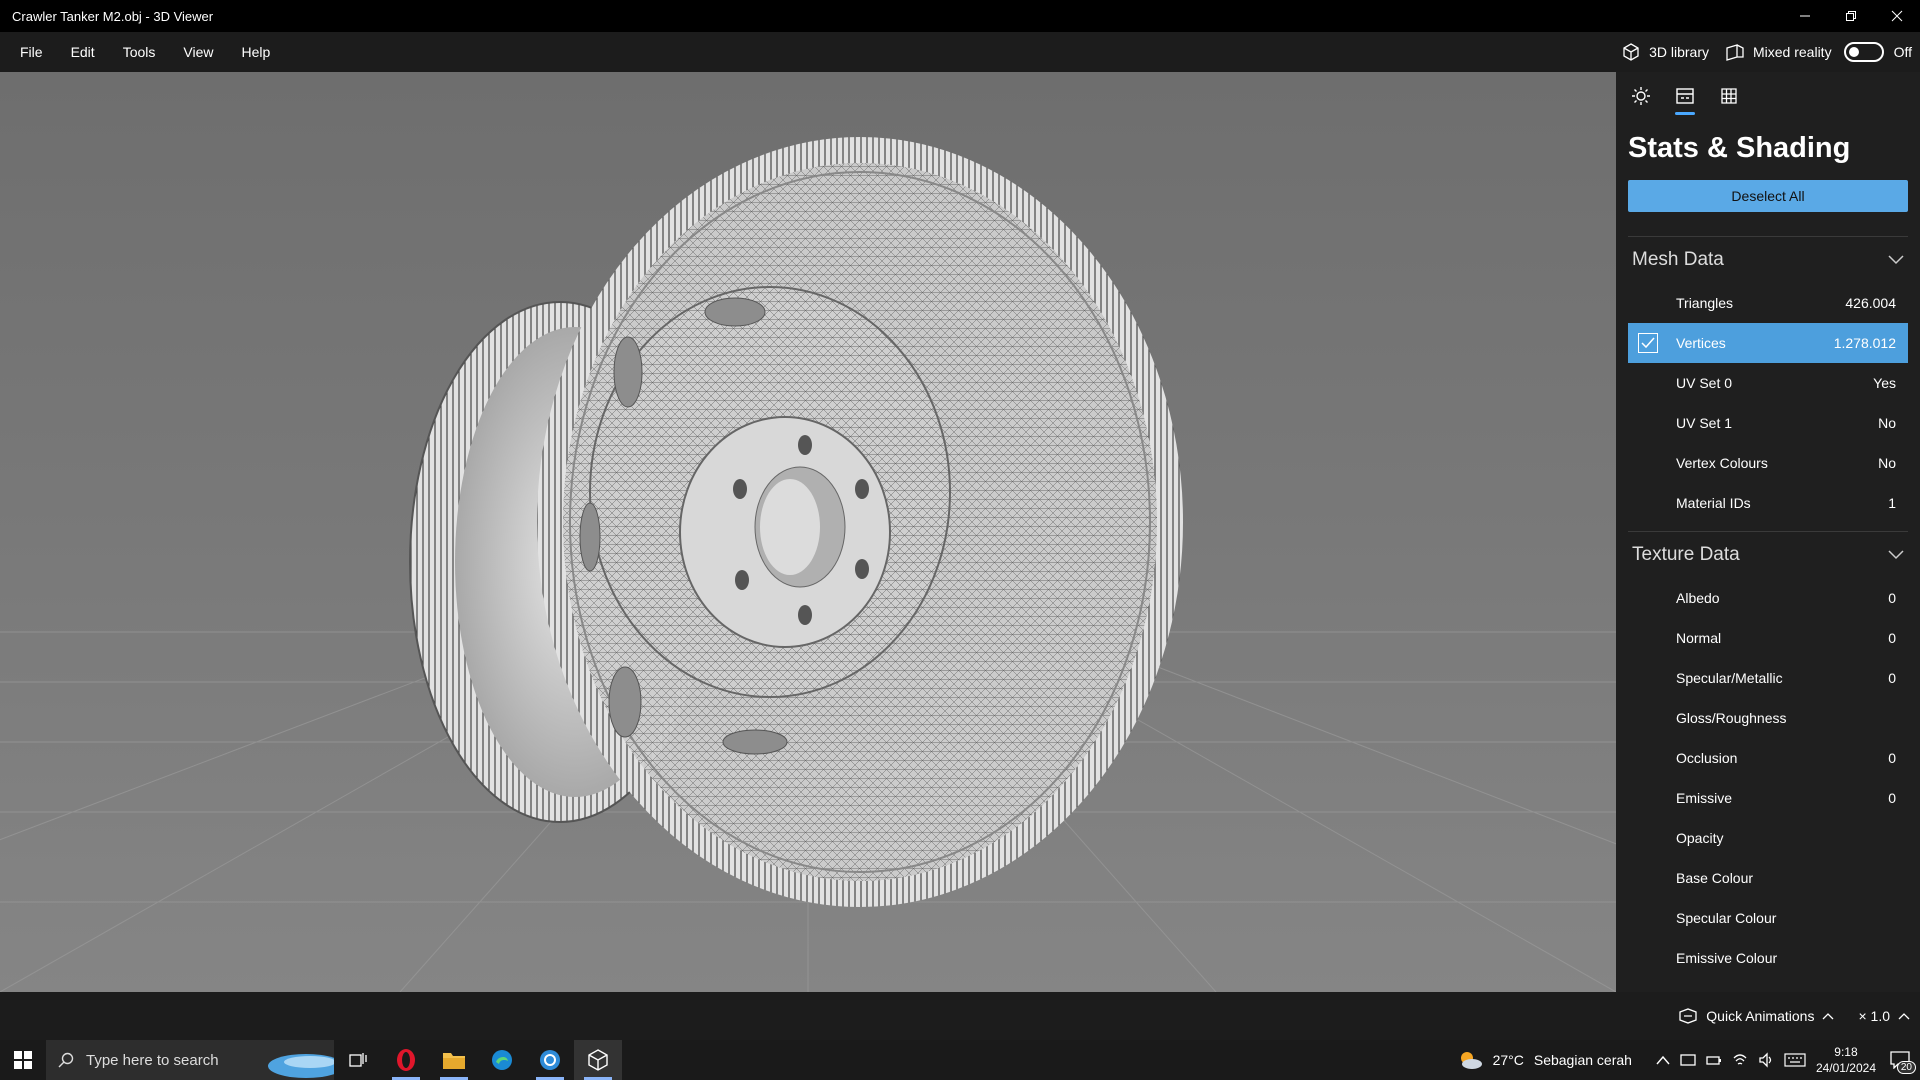 The height and width of the screenshot is (1080, 1920). I want to click on taskbar-search: Type here to search, so click(190, 1060).